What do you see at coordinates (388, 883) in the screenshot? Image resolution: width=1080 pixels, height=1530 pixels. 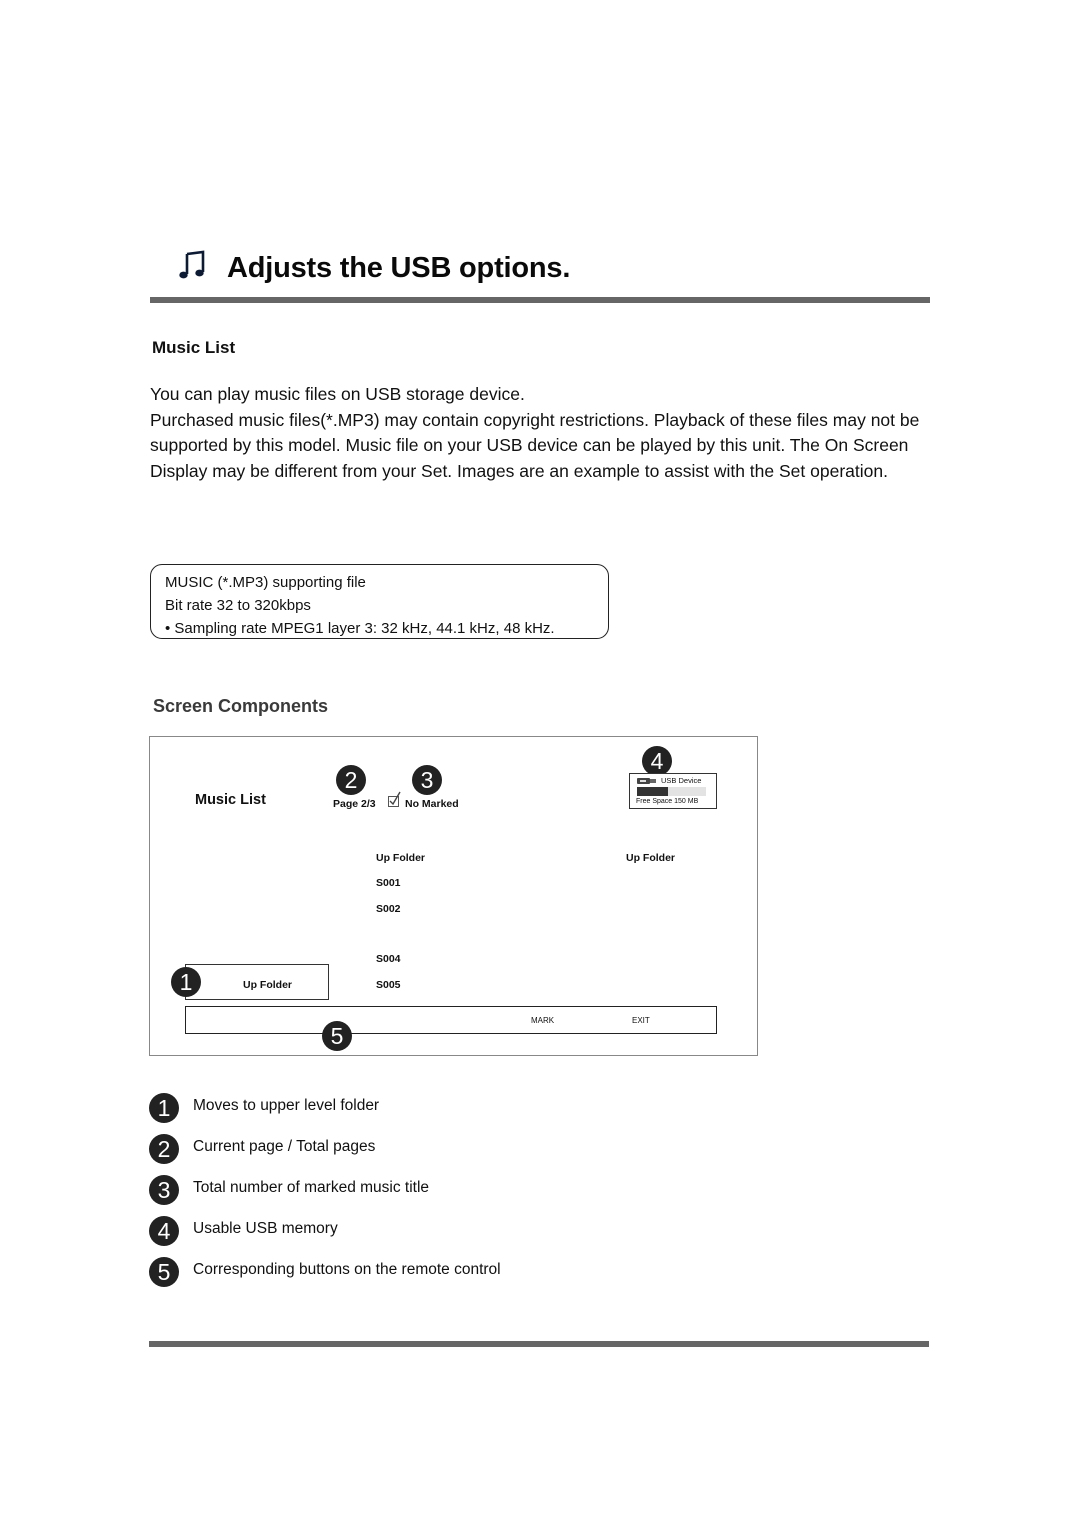 I see `list-item: S001` at bounding box center [388, 883].